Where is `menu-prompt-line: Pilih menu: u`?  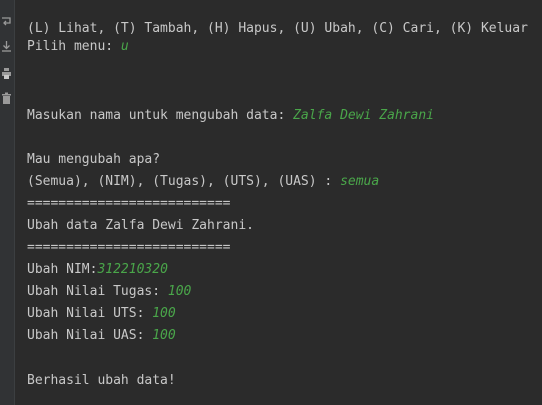 menu-prompt-line: Pilih menu: u is located at coordinates (78, 47).